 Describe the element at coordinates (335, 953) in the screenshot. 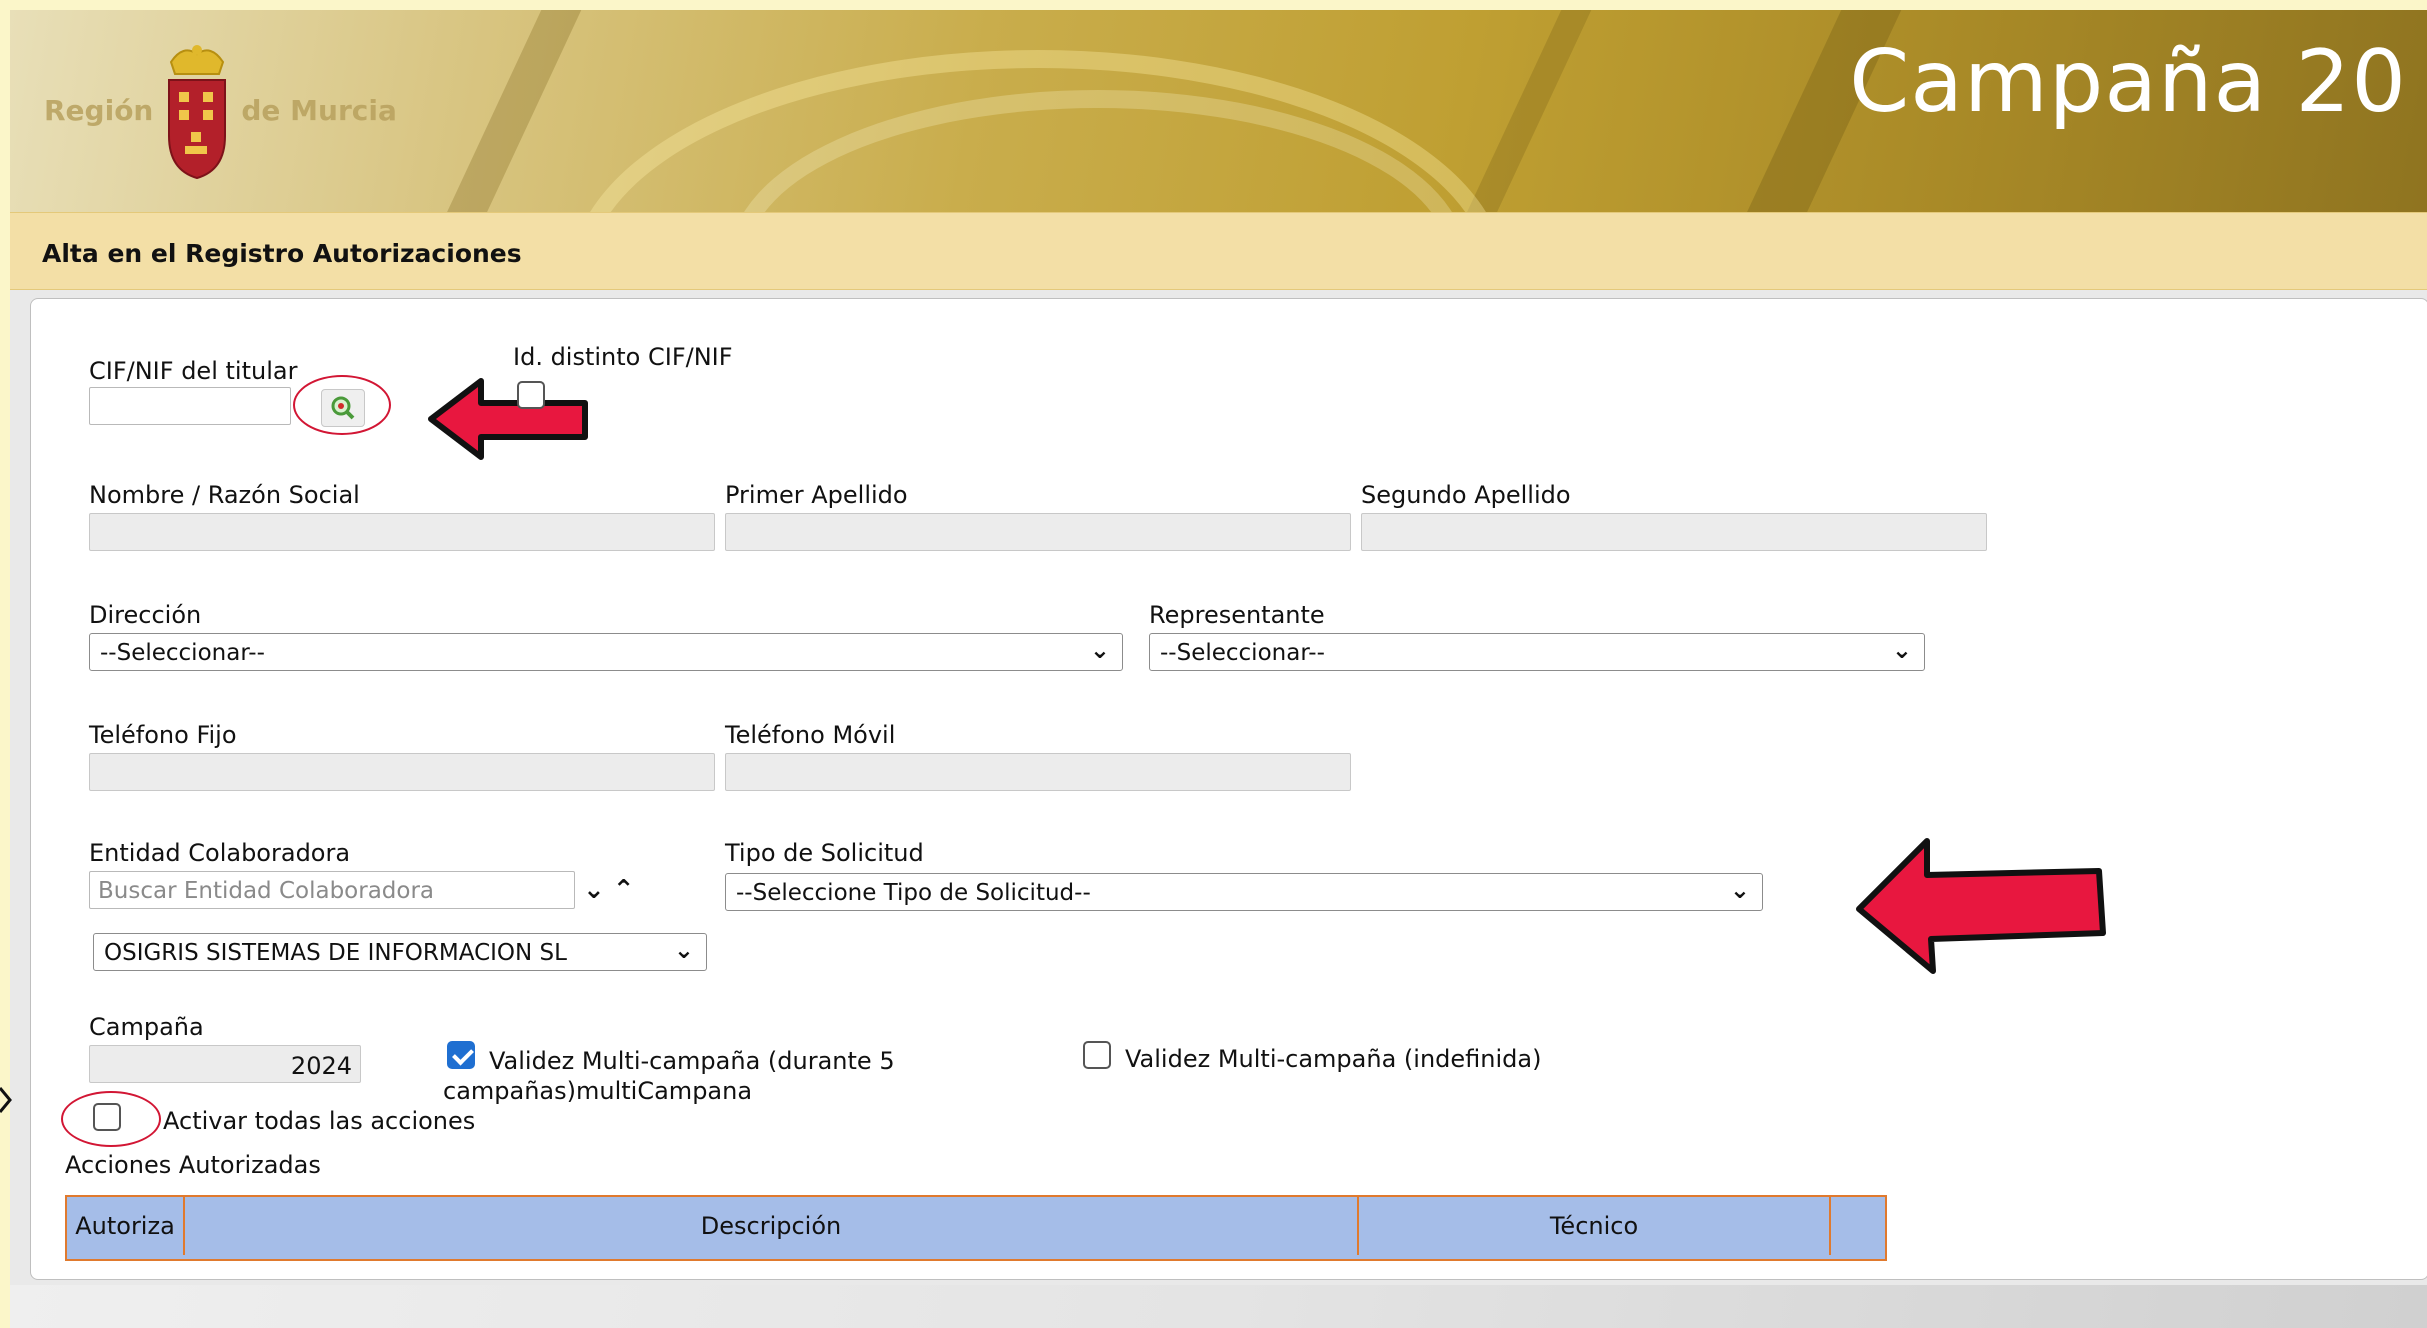

I see `entidad-value: OSIGRIS SISTEMAS DE INFORMACION SL` at that location.